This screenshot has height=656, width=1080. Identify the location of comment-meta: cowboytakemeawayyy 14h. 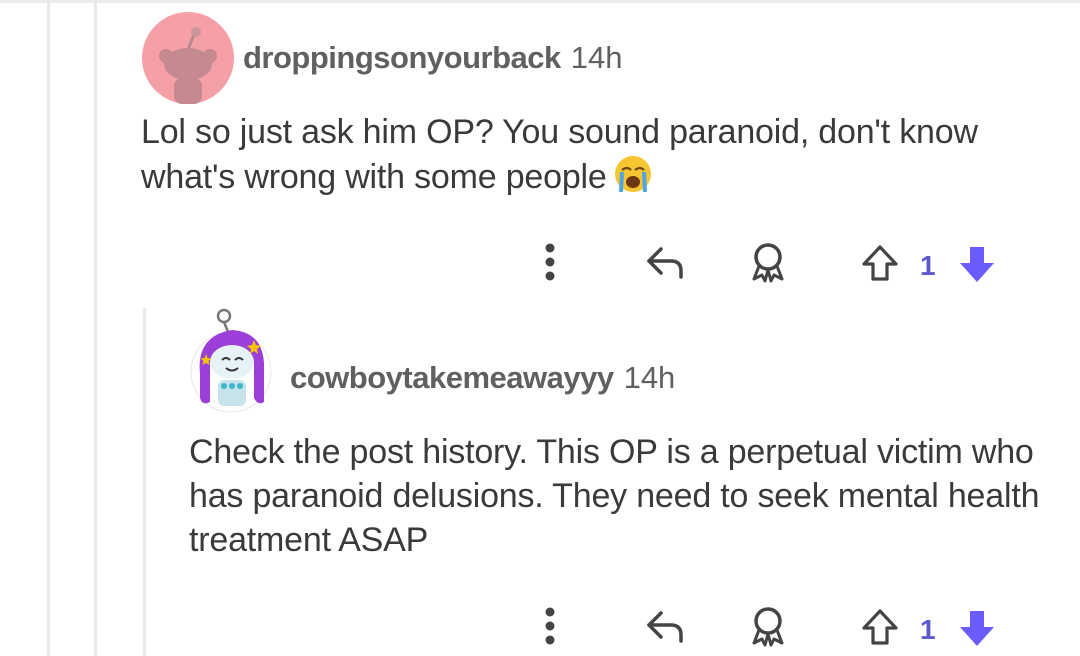
(482, 378).